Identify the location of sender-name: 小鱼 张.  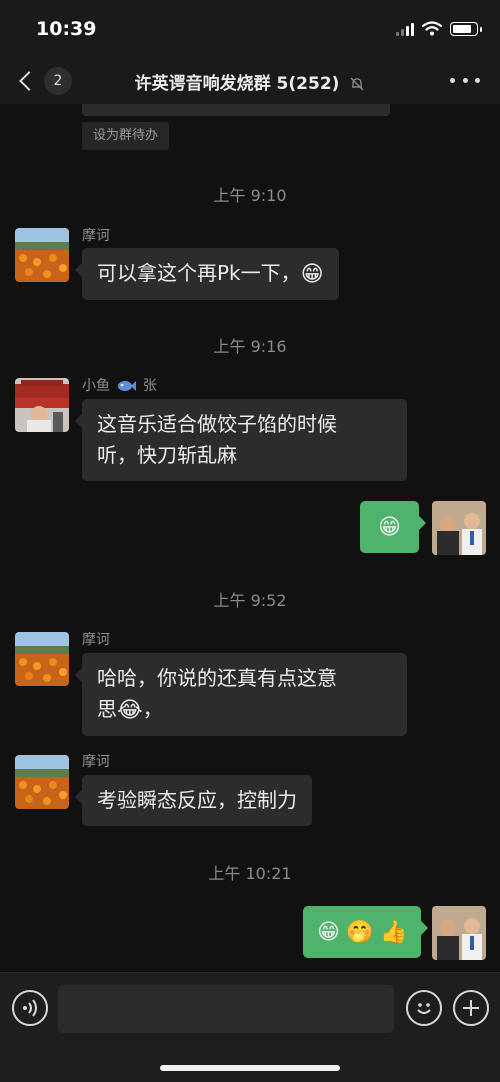
(119, 386).